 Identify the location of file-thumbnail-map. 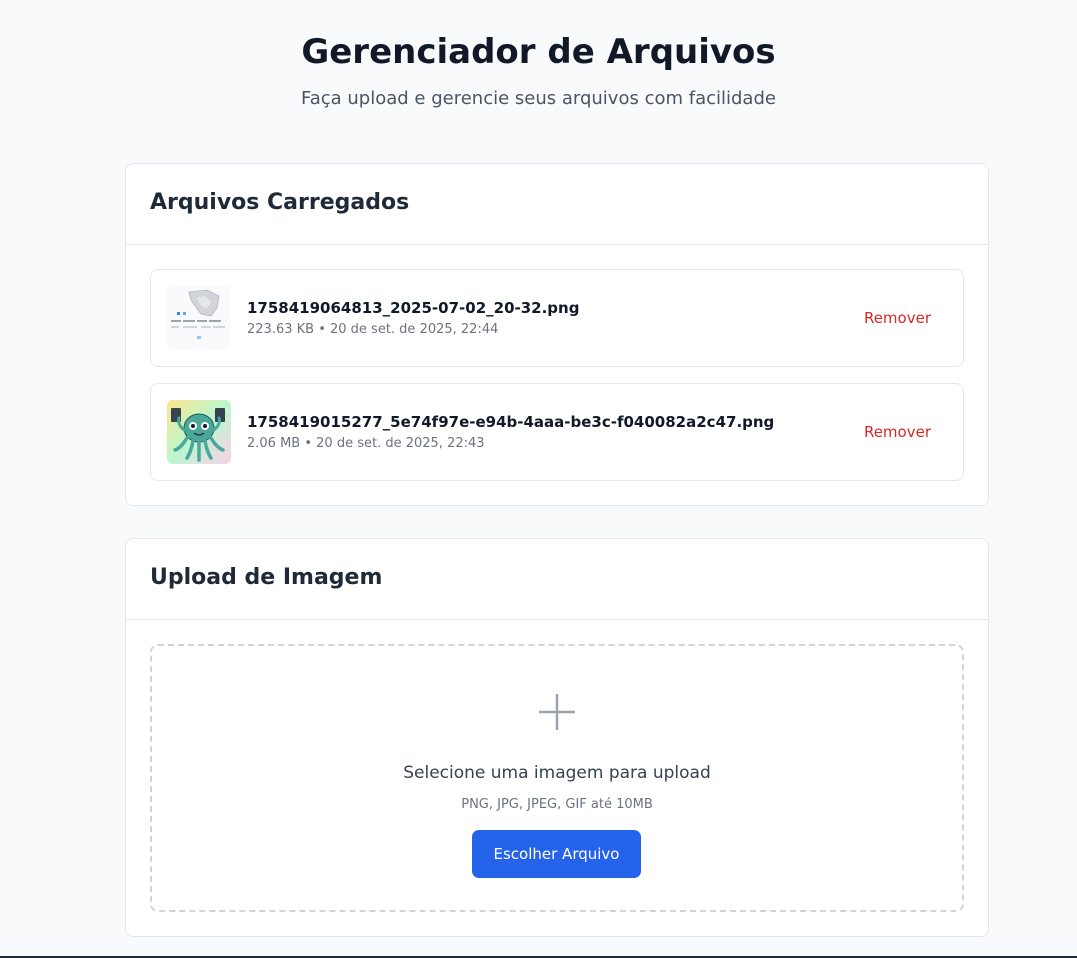
(199, 318).